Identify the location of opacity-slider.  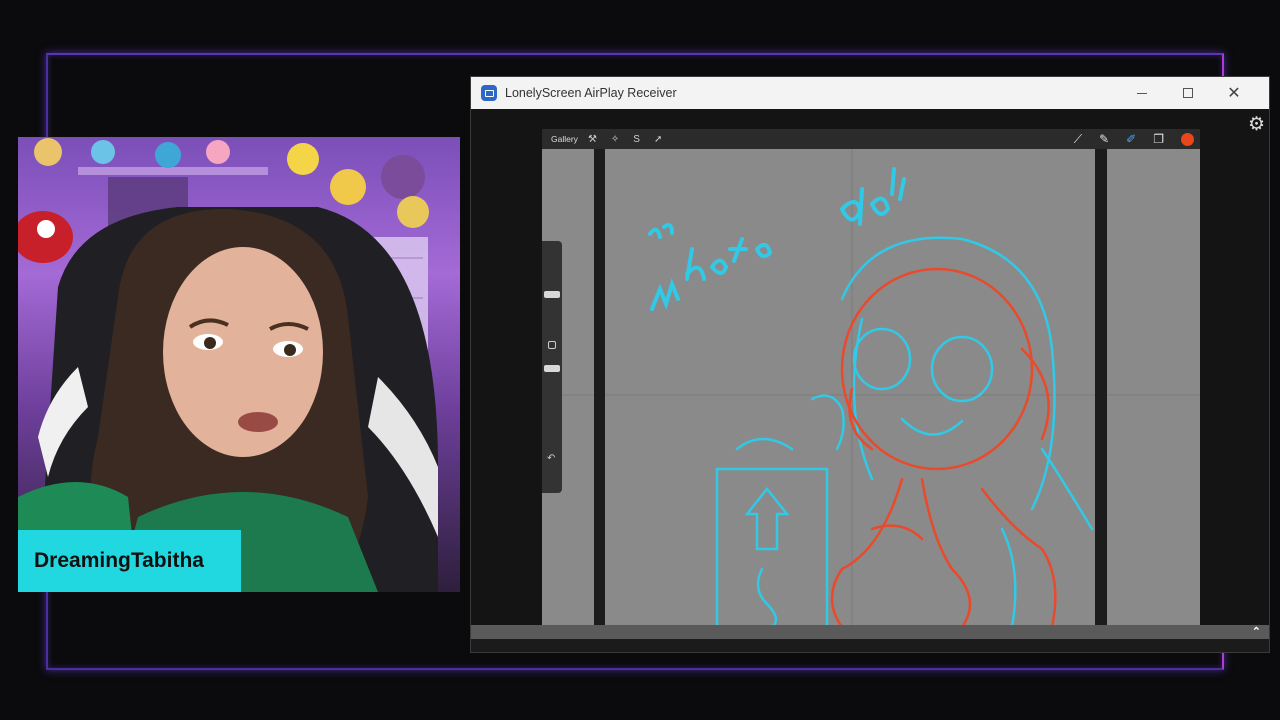
(552, 368).